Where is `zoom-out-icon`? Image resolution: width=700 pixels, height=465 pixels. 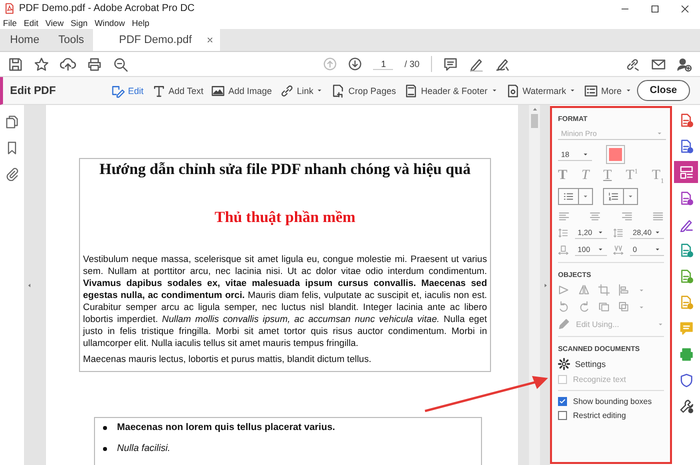
zoom-out-icon is located at coordinates (120, 64).